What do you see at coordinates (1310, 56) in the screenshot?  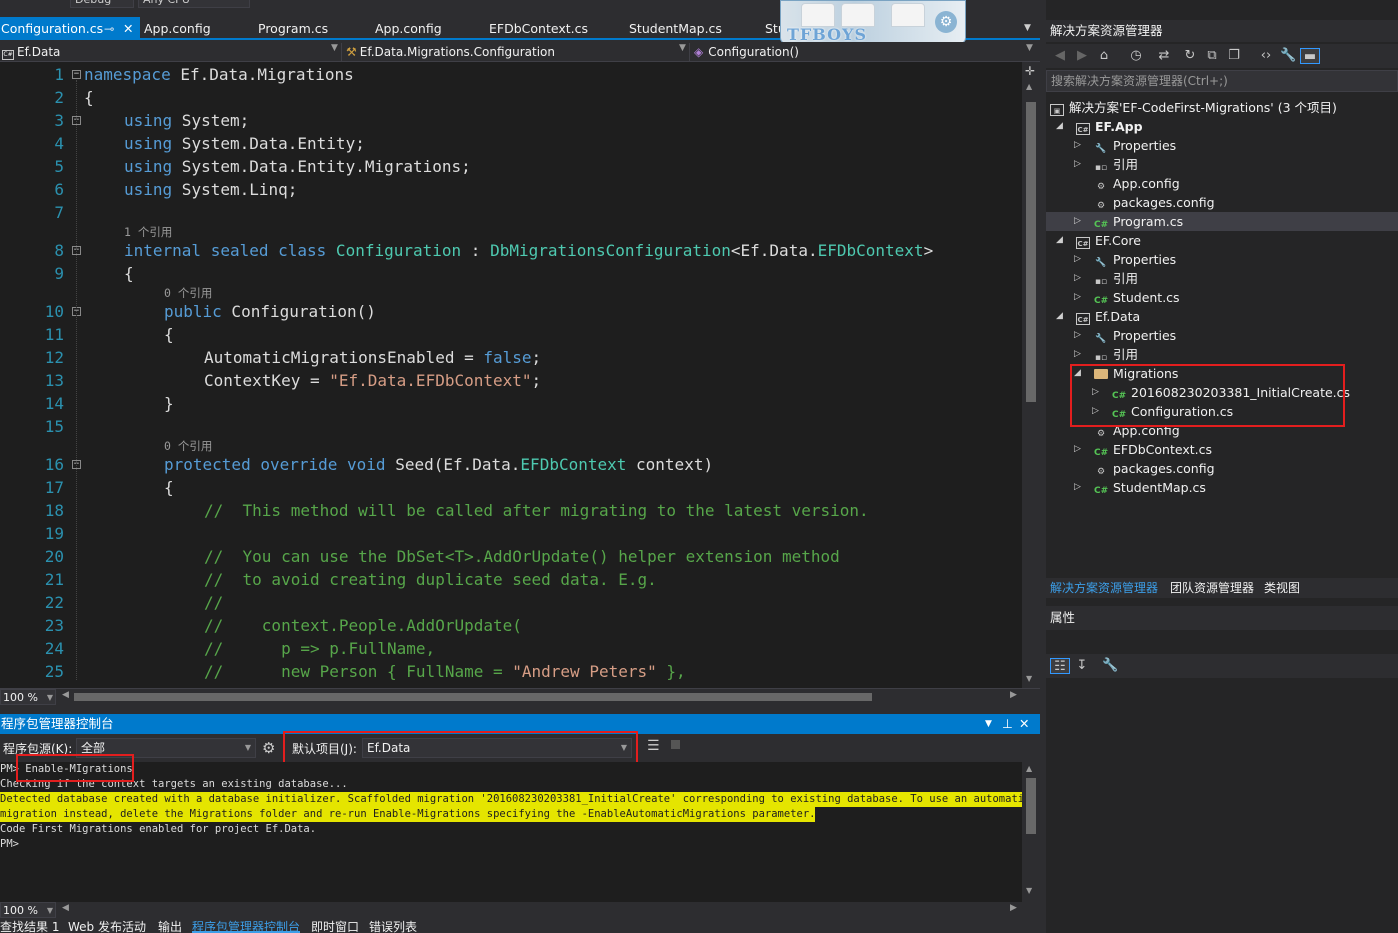 I see `preview-icon: ▬` at bounding box center [1310, 56].